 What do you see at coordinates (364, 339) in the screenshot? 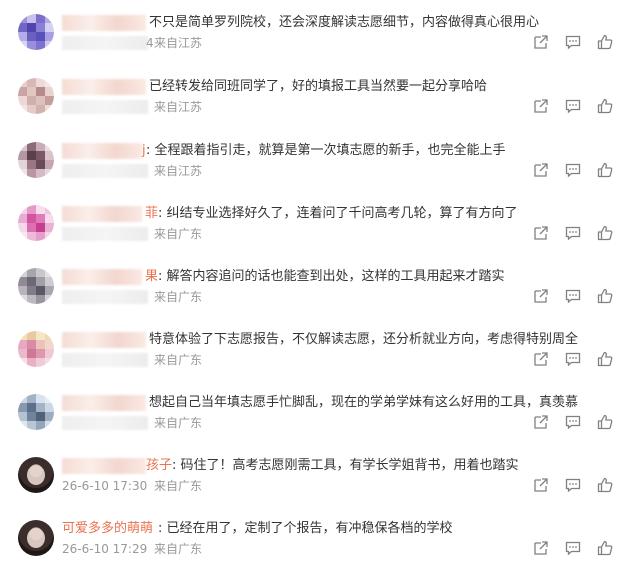
I see `comment-text: 特意体验了下志愿报告，不仅解读志愿，还分析就业方向，考虑得特别周全` at bounding box center [364, 339].